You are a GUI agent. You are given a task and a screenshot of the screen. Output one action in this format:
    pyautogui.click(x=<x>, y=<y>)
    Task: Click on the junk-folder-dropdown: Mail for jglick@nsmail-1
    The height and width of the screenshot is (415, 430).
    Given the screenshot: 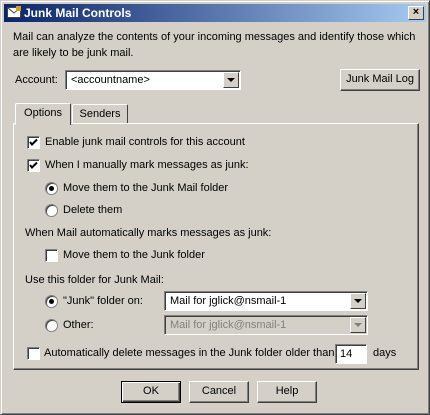 What is the action you would take?
    pyautogui.click(x=266, y=301)
    